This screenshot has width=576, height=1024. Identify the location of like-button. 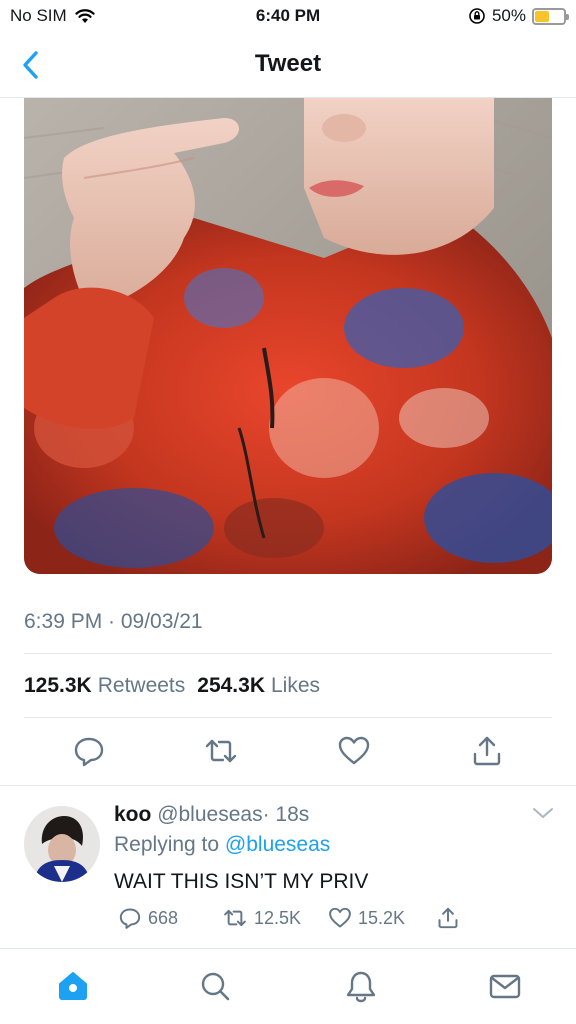
(354, 751).